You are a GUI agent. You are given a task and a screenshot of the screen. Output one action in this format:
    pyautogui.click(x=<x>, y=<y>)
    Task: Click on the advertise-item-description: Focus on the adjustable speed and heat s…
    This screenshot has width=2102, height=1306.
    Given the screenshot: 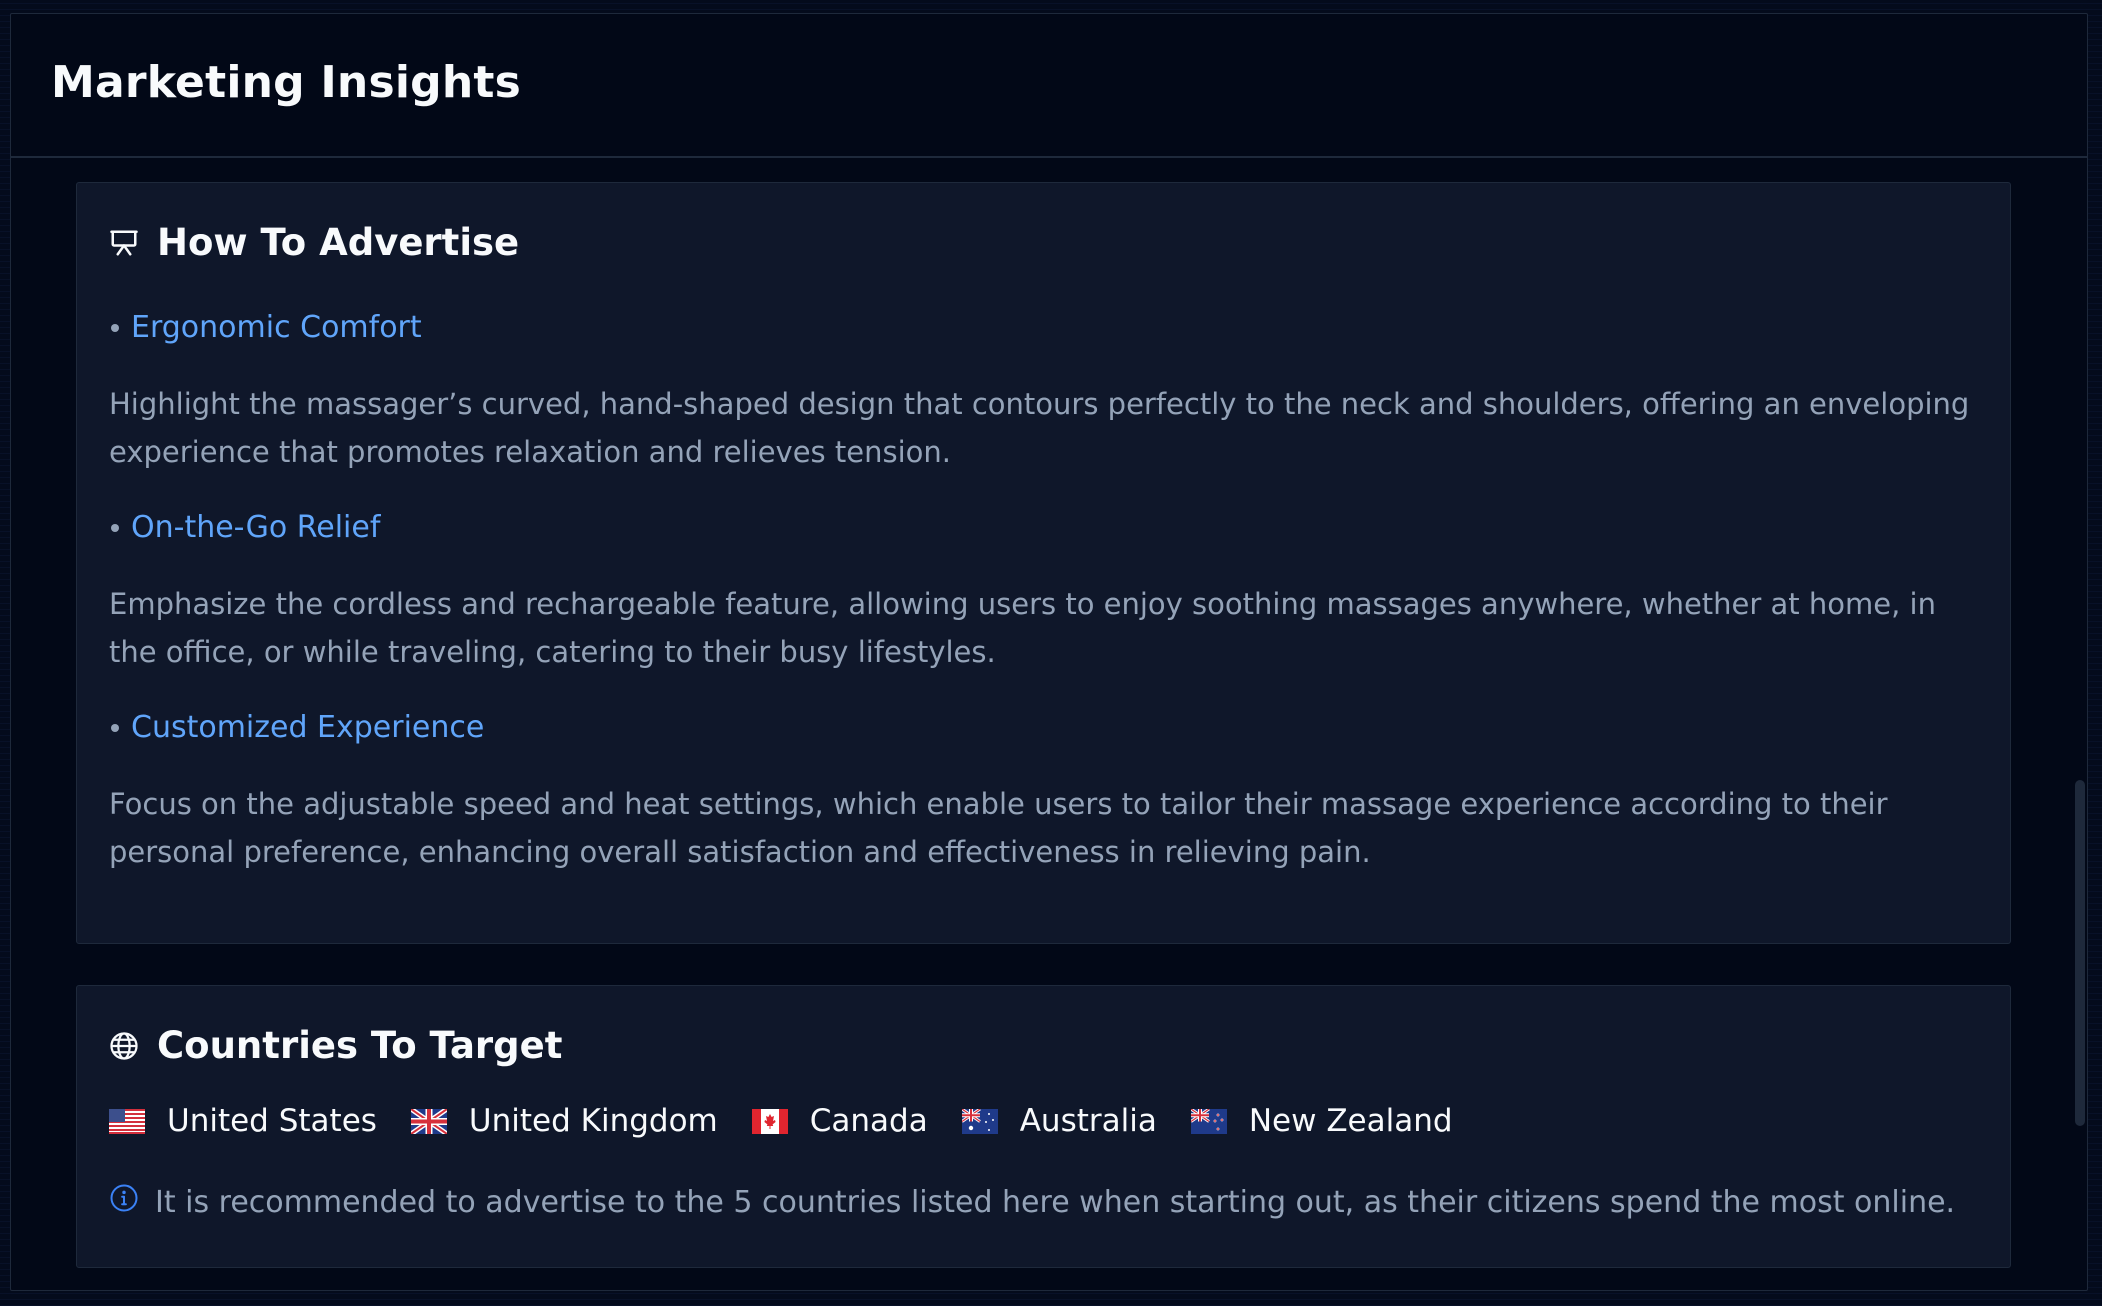 What is the action you would take?
    pyautogui.click(x=998, y=828)
    